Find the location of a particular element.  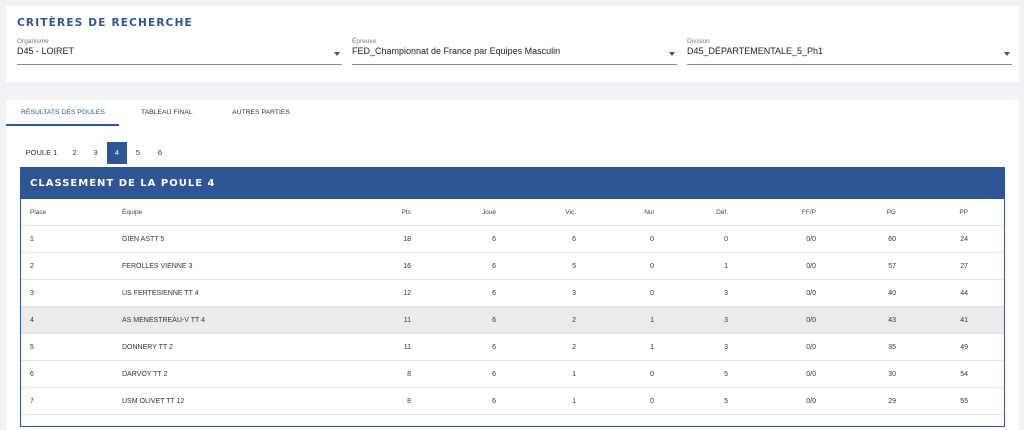

table-row: 4 AS MENESTREAU-V TT 4 11 6 2 1 3 0/0 43 41 is located at coordinates (512, 320).